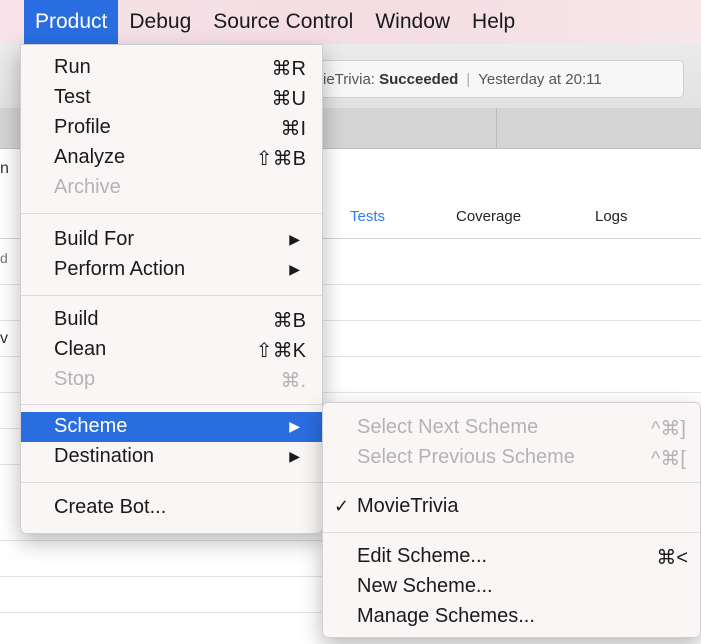  What do you see at coordinates (160, 22) in the screenshot?
I see `menu-debug: Debug` at bounding box center [160, 22].